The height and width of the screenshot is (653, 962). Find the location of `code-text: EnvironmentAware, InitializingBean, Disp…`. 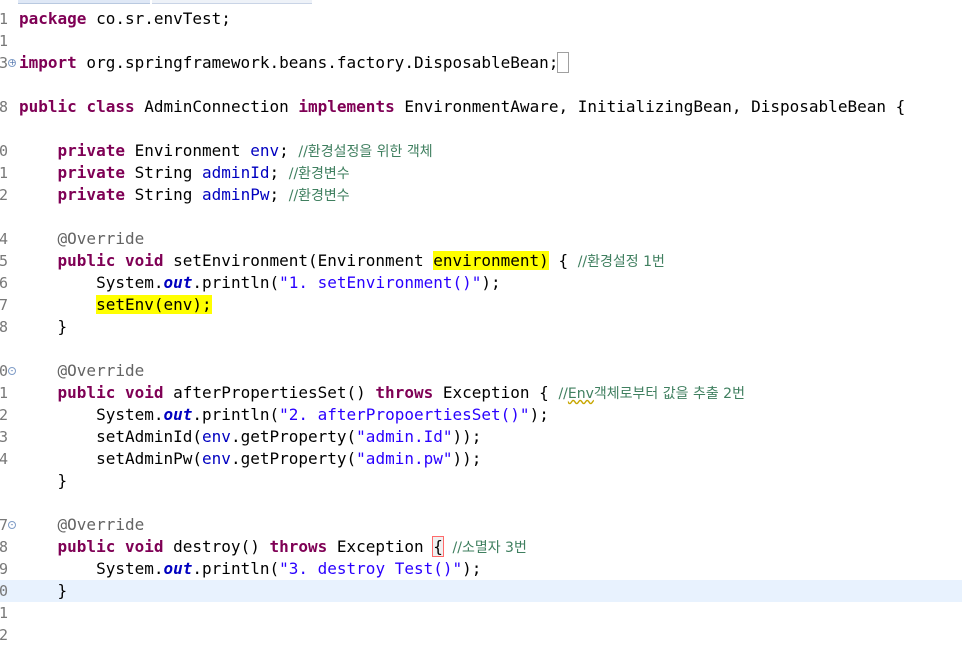

code-text: EnvironmentAware, InitializingBean, Disp… is located at coordinates (650, 106).